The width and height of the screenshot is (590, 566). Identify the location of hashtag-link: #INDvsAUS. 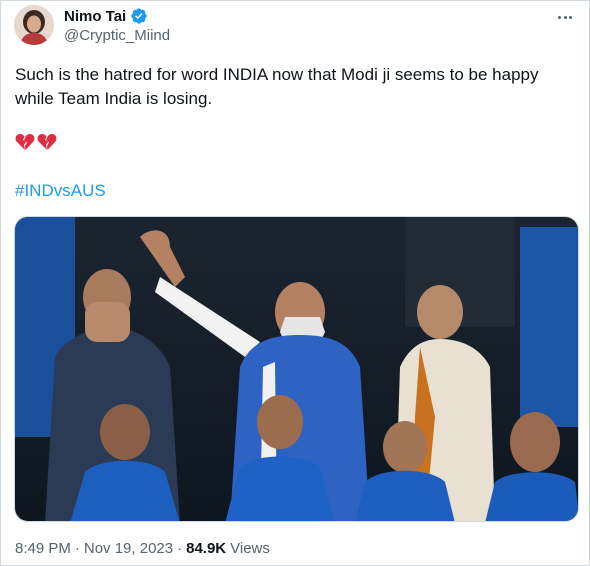
(60, 191).